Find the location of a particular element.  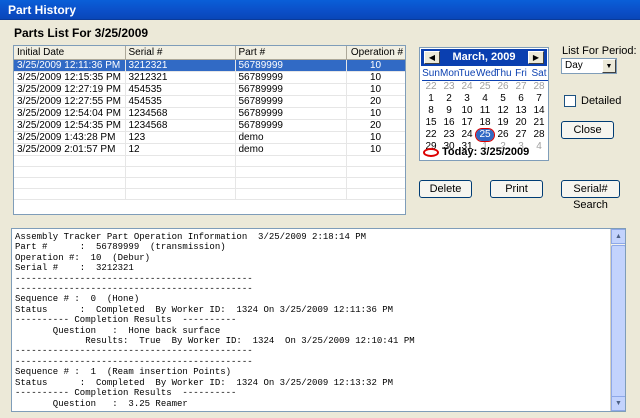

column-header-initial-date: Initial Date is located at coordinates (70, 53).